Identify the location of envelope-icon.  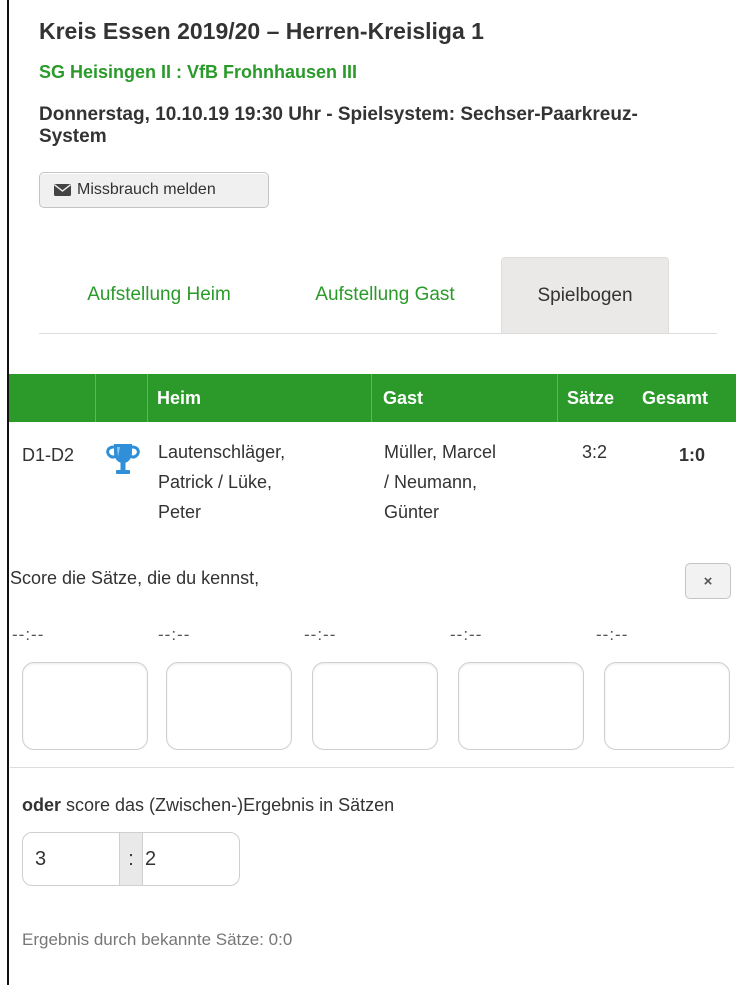
(62, 190).